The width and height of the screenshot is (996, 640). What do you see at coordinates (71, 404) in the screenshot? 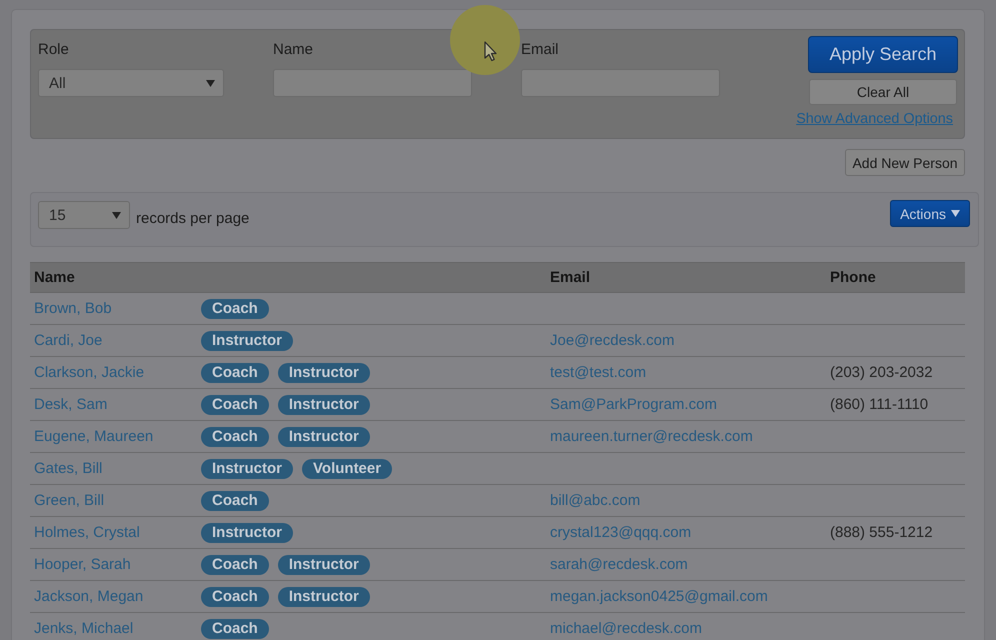
I see `person-name-link: Desk, Sam` at bounding box center [71, 404].